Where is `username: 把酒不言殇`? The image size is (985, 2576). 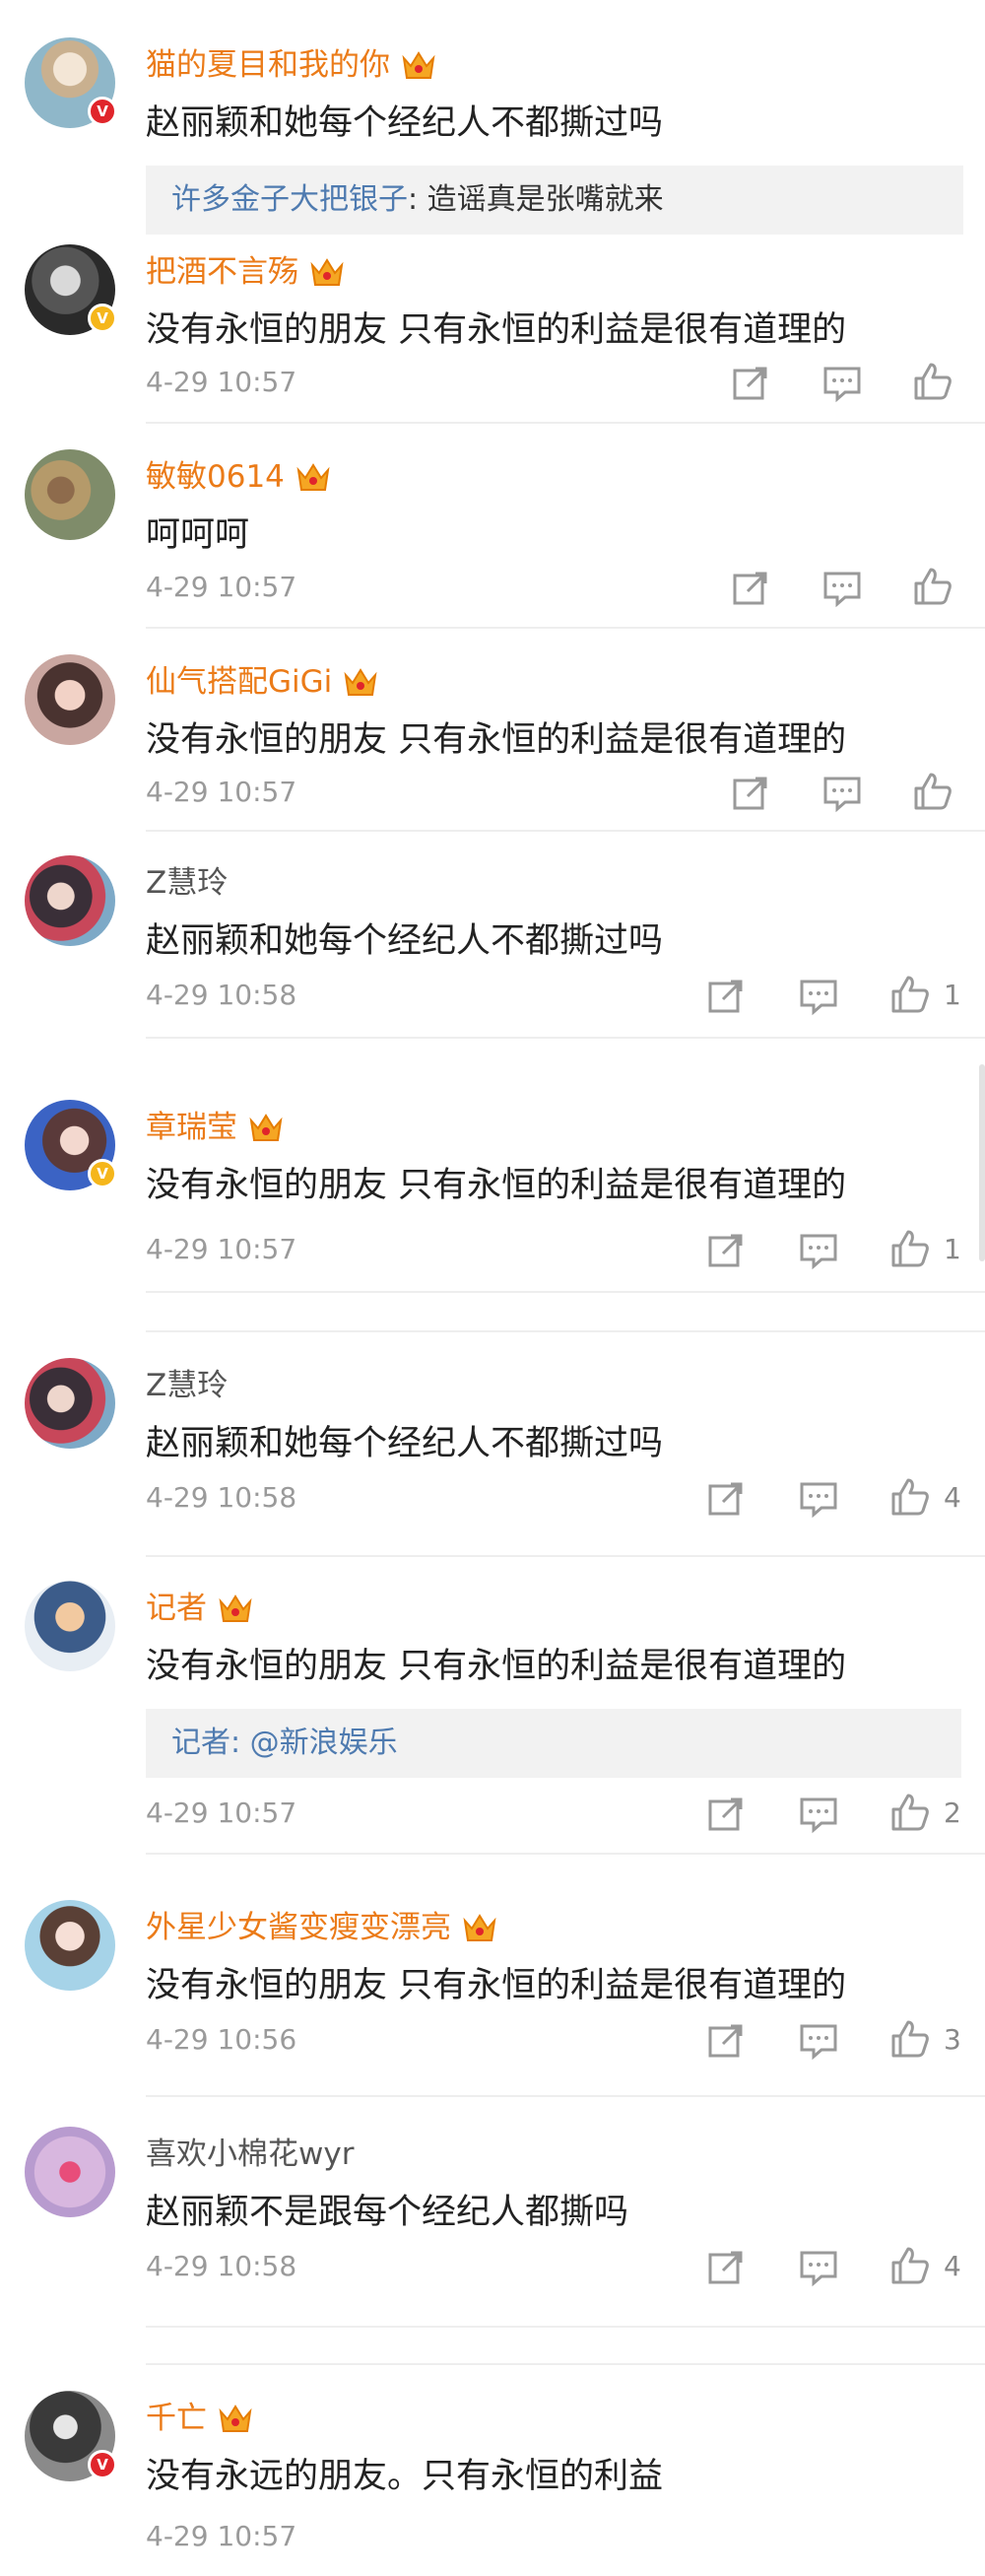 username: 把酒不言殇 is located at coordinates (246, 272).